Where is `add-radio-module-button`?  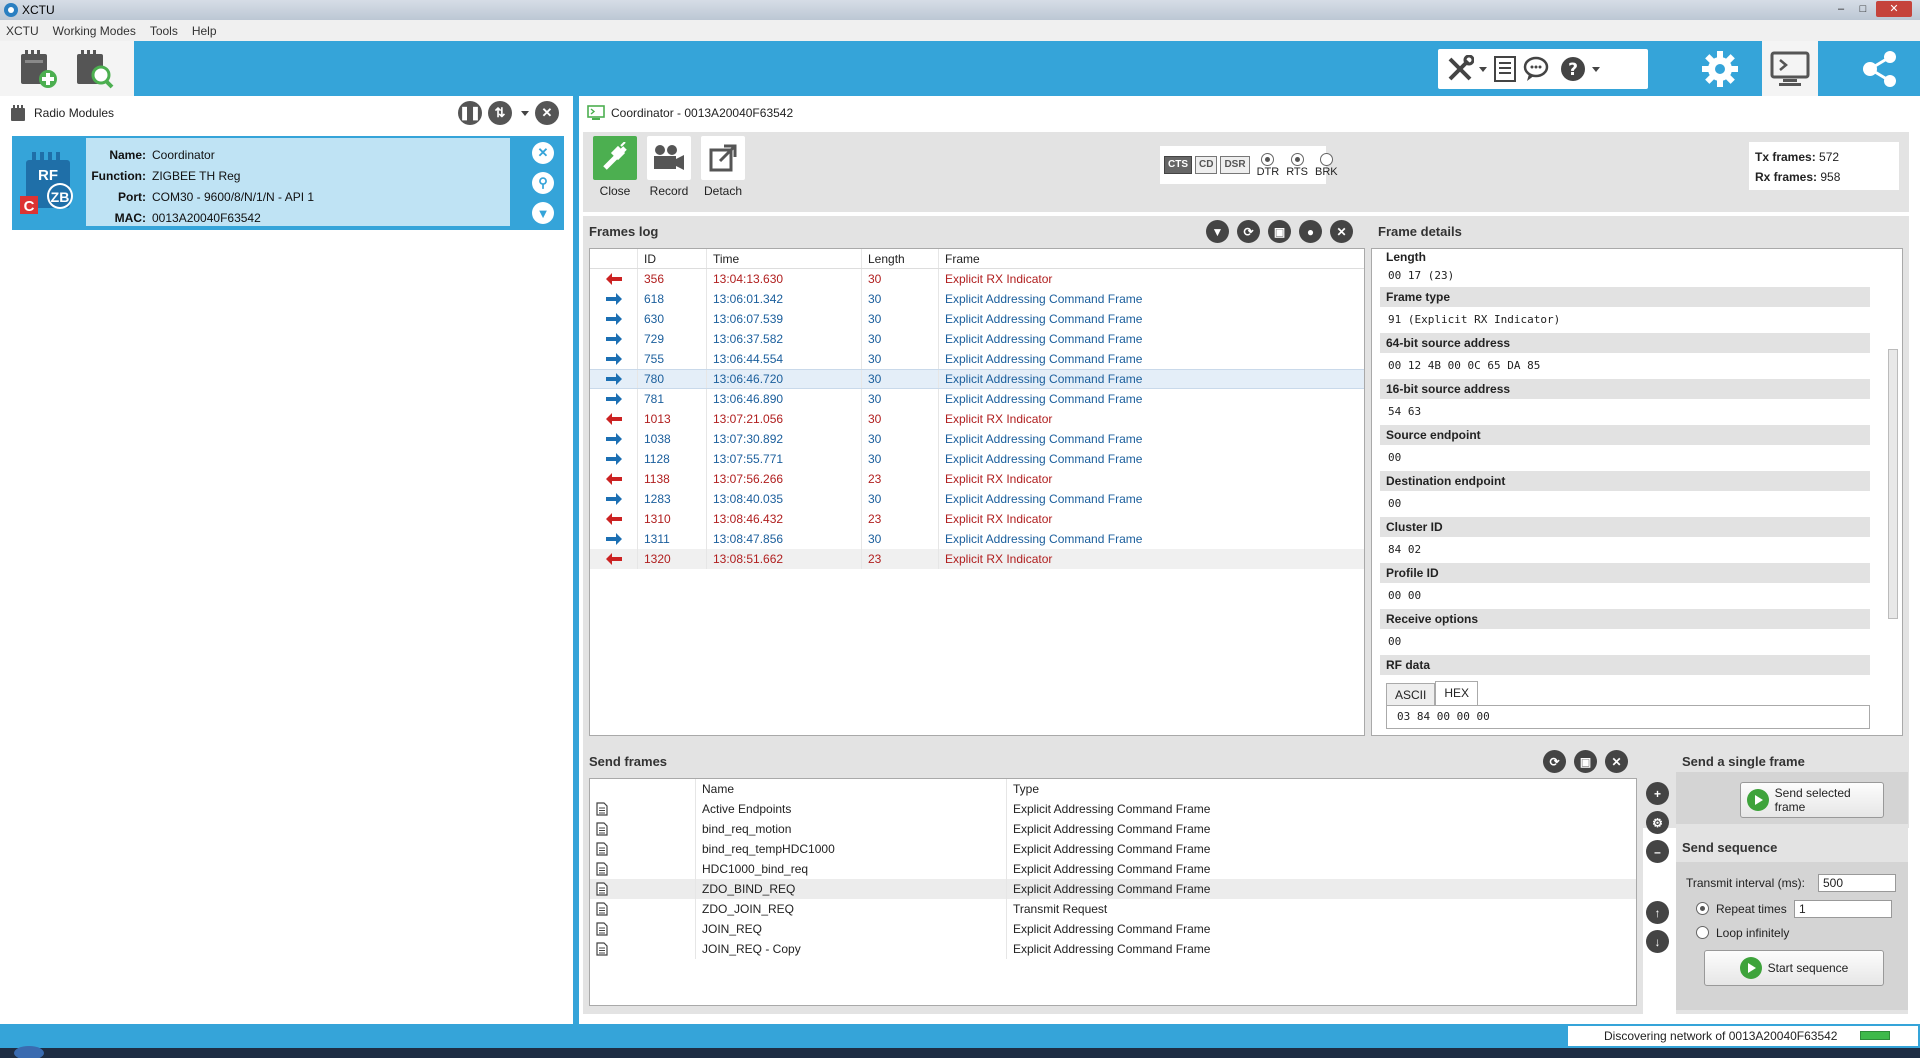
add-radio-module-button is located at coordinates (38, 69).